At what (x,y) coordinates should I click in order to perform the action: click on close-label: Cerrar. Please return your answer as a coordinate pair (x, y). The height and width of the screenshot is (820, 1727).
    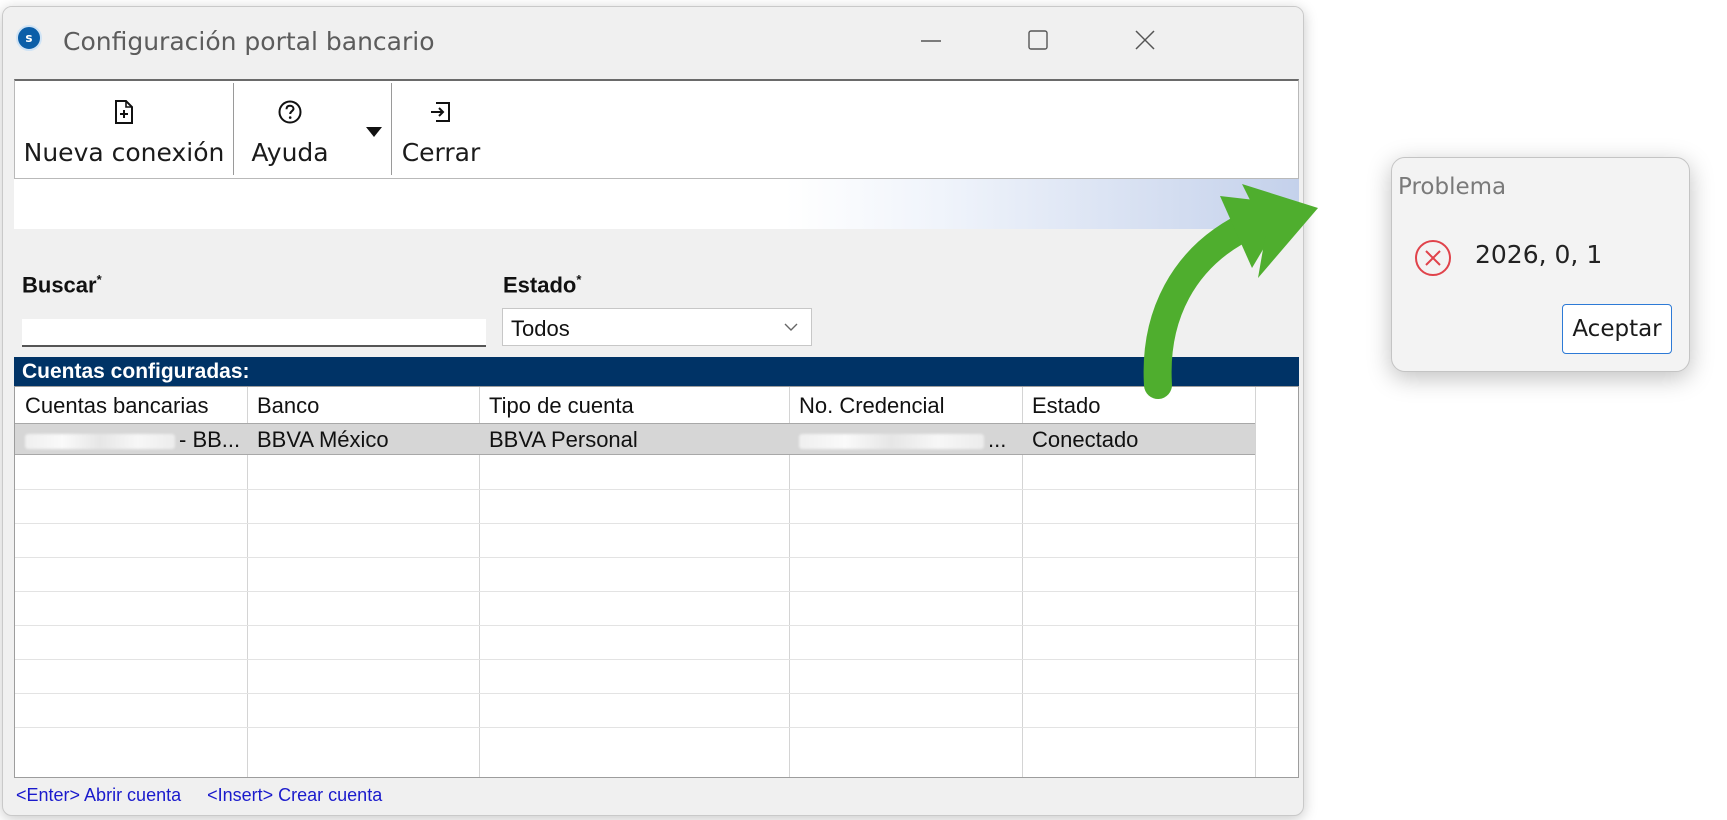
    Looking at the image, I should click on (441, 152).